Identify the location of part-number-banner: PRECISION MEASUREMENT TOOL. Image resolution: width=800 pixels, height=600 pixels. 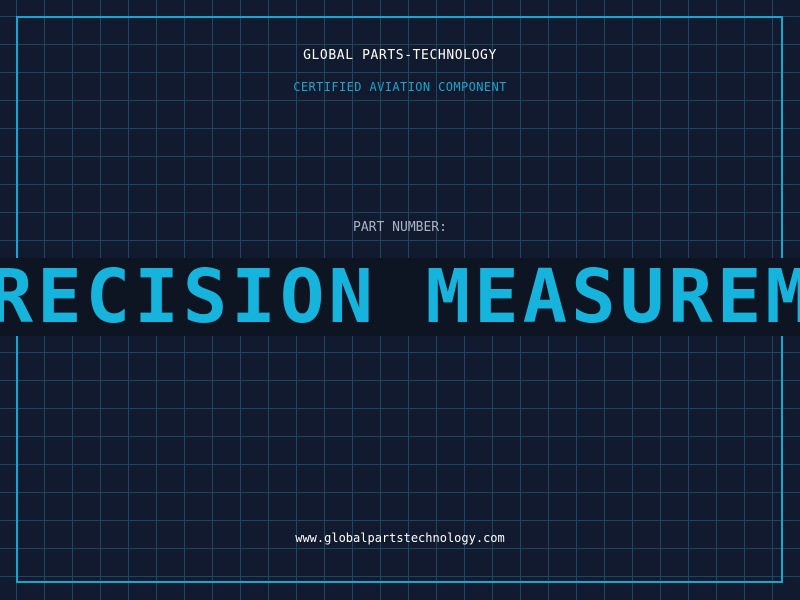
(400, 297).